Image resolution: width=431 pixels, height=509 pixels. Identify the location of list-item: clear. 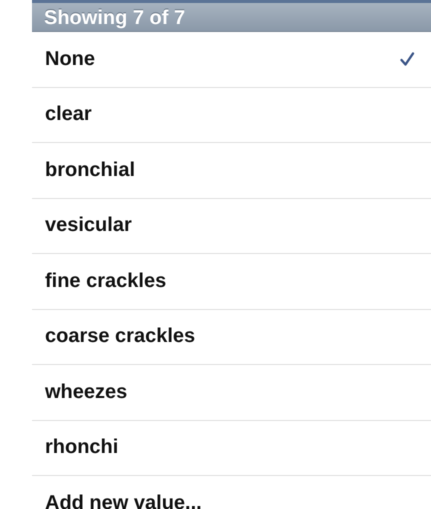
(231, 115).